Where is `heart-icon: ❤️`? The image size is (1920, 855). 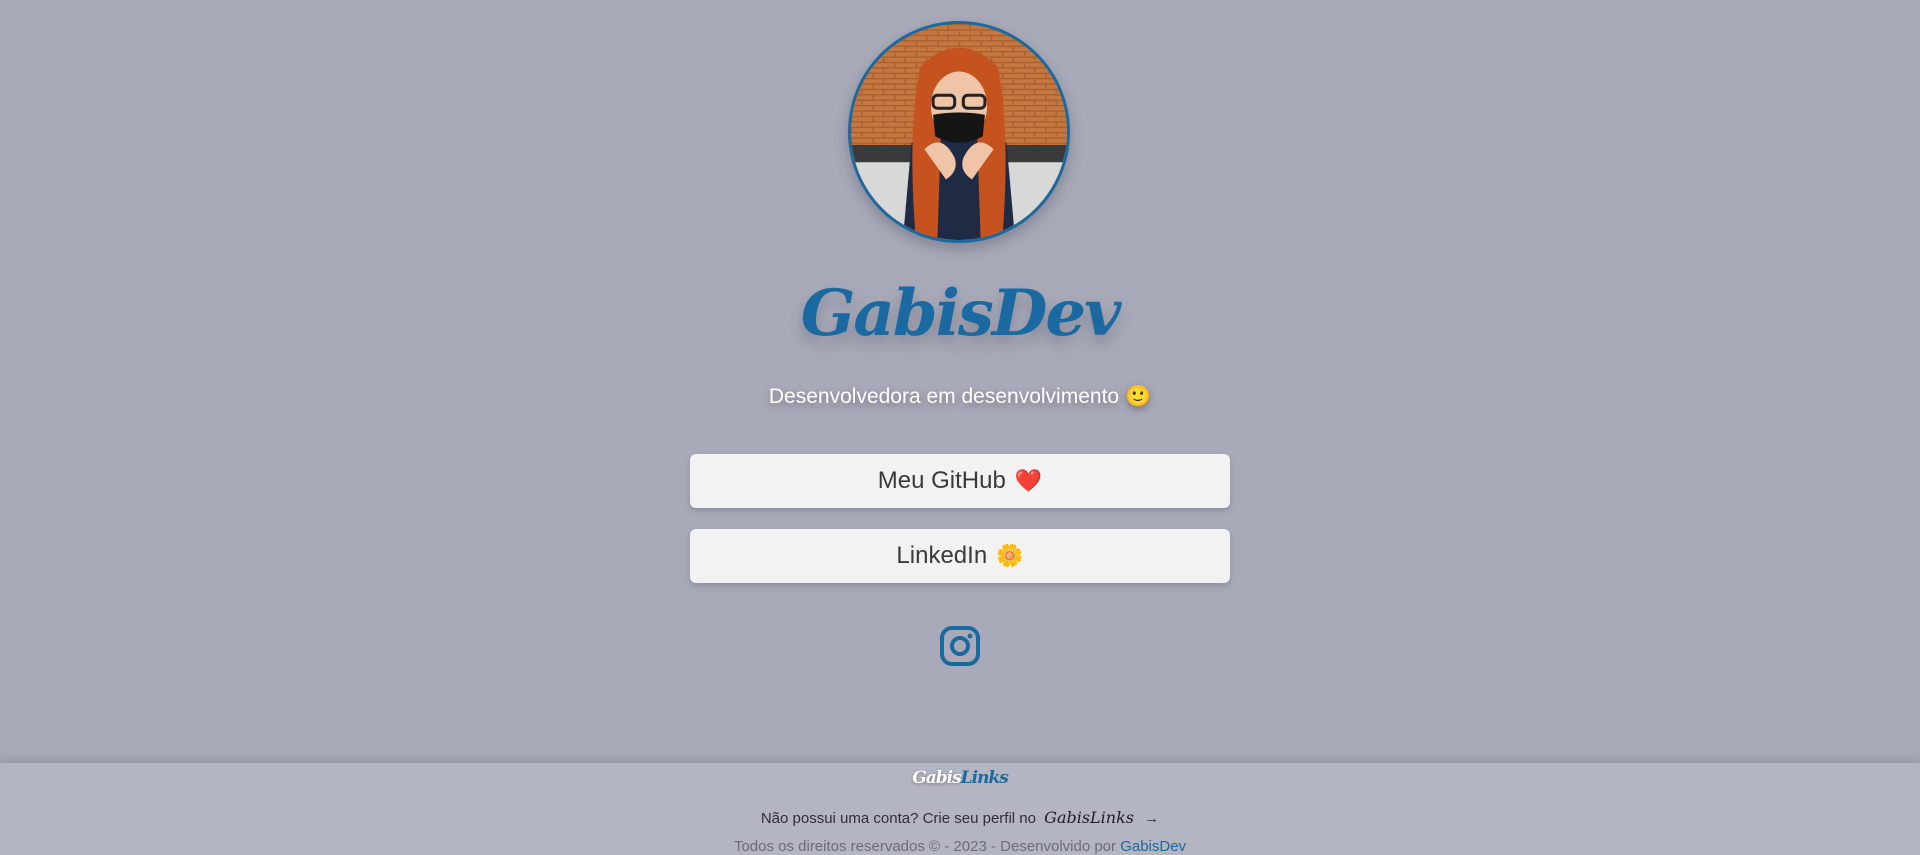 heart-icon: ❤️ is located at coordinates (1028, 480).